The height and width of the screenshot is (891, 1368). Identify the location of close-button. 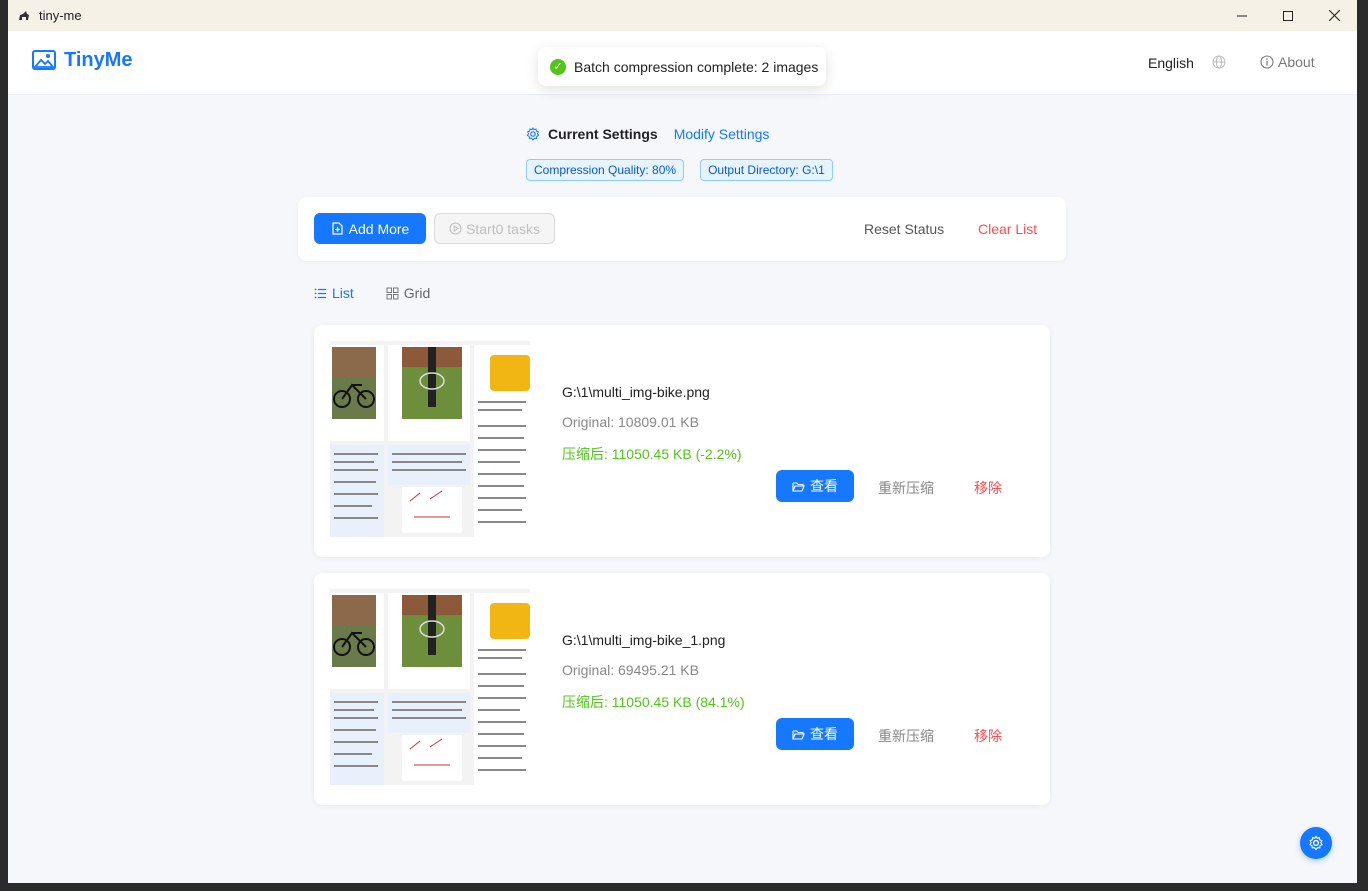
(1334, 15).